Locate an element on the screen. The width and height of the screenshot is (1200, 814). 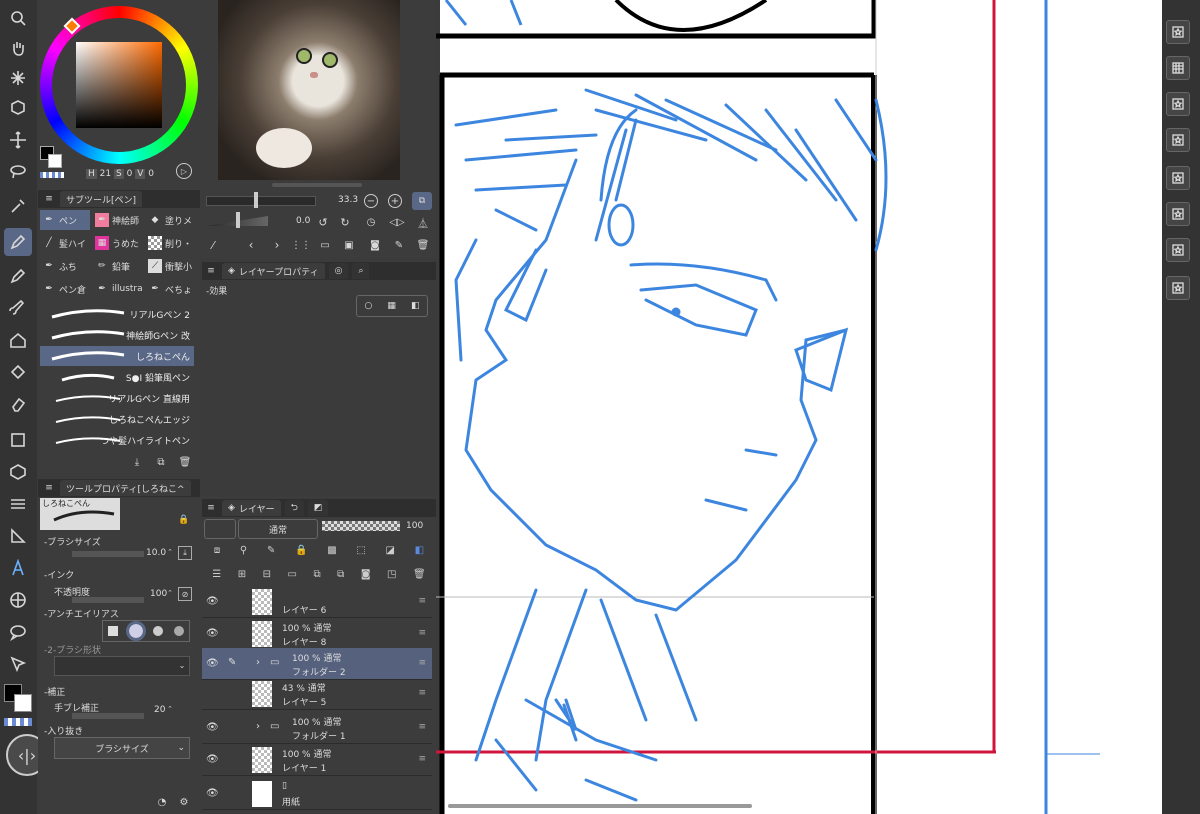
brush-preset-item: しろねこぺん is located at coordinates (117, 356).